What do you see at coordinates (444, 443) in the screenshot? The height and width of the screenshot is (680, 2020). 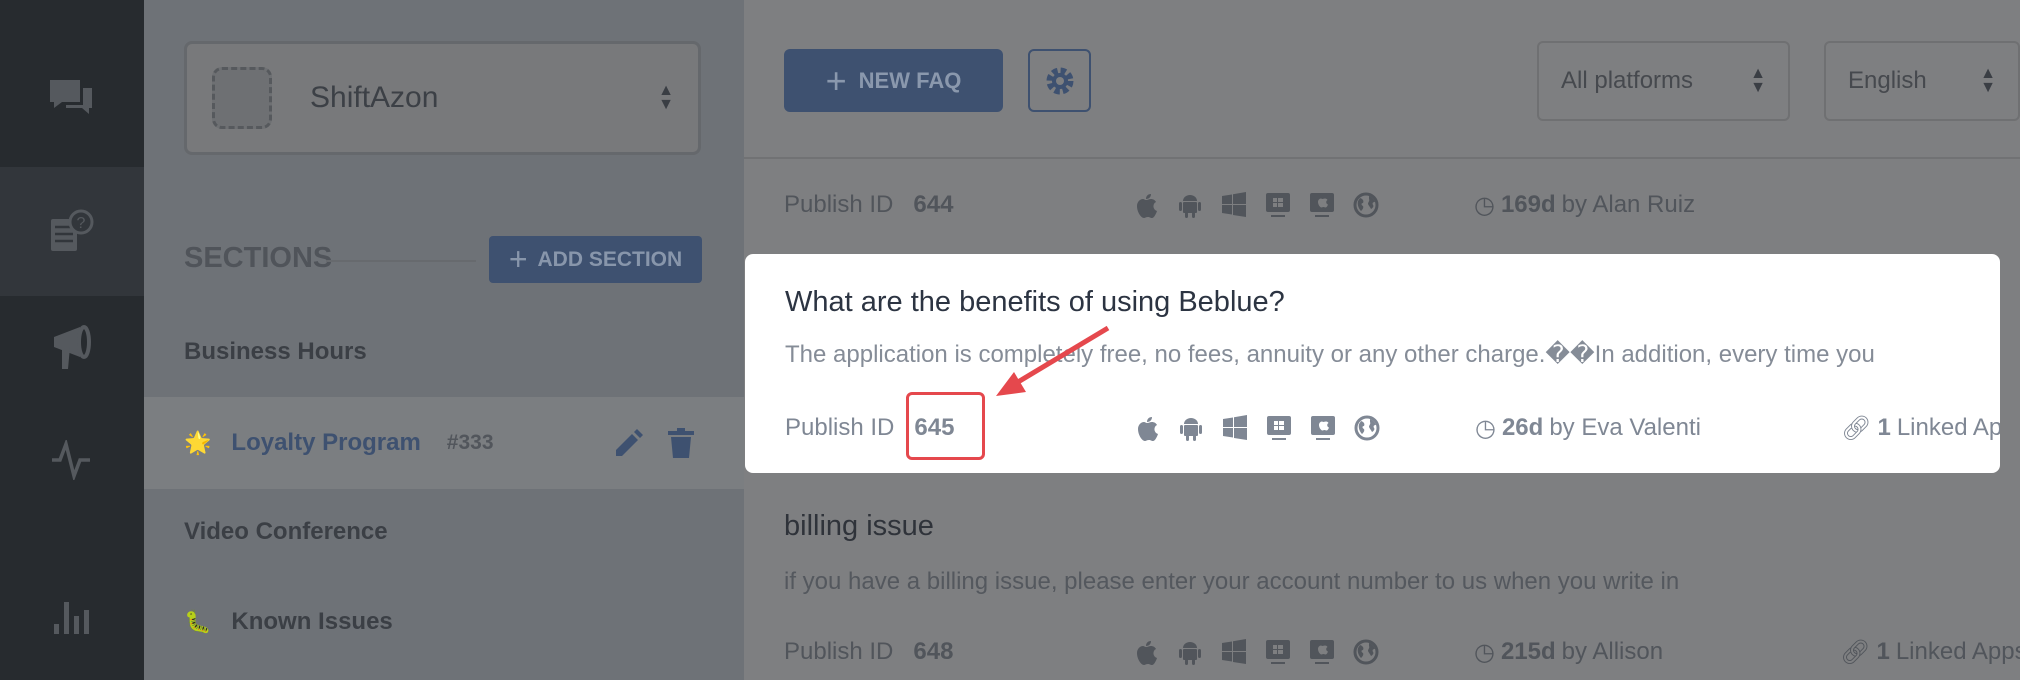 I see `section-item: 🌟 Loyalty Program #333` at bounding box center [444, 443].